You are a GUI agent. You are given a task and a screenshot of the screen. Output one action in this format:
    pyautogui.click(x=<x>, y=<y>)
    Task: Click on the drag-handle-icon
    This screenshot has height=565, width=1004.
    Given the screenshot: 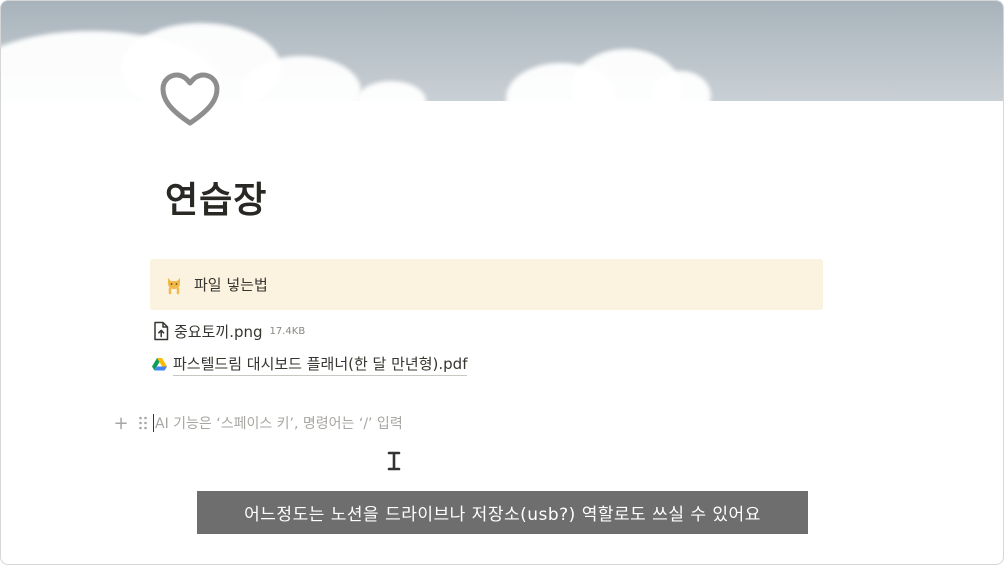 What is the action you would take?
    pyautogui.click(x=143, y=423)
    